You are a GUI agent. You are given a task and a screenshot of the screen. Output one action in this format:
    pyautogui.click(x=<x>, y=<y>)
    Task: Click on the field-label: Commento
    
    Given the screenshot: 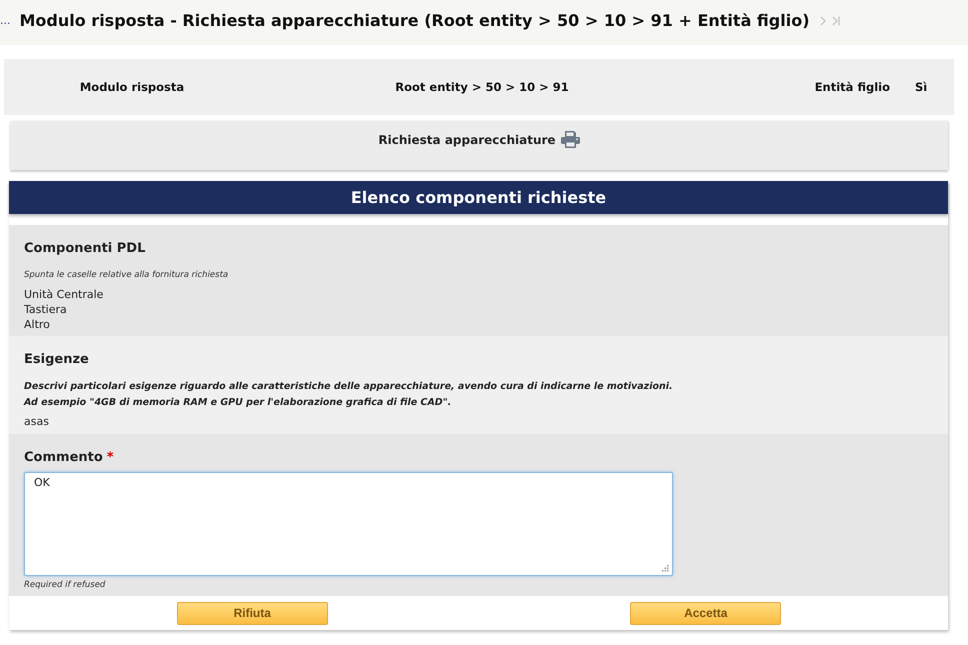 What is the action you would take?
    pyautogui.click(x=63, y=457)
    